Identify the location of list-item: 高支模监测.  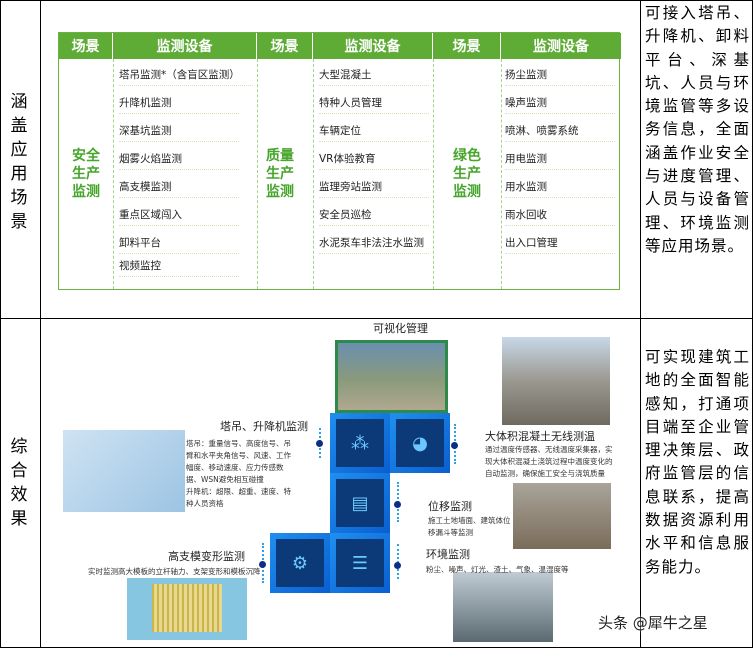
(179, 187).